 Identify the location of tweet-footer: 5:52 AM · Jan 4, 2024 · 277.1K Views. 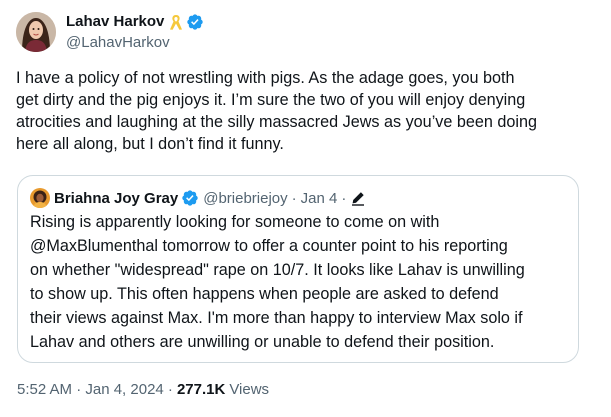
(143, 390).